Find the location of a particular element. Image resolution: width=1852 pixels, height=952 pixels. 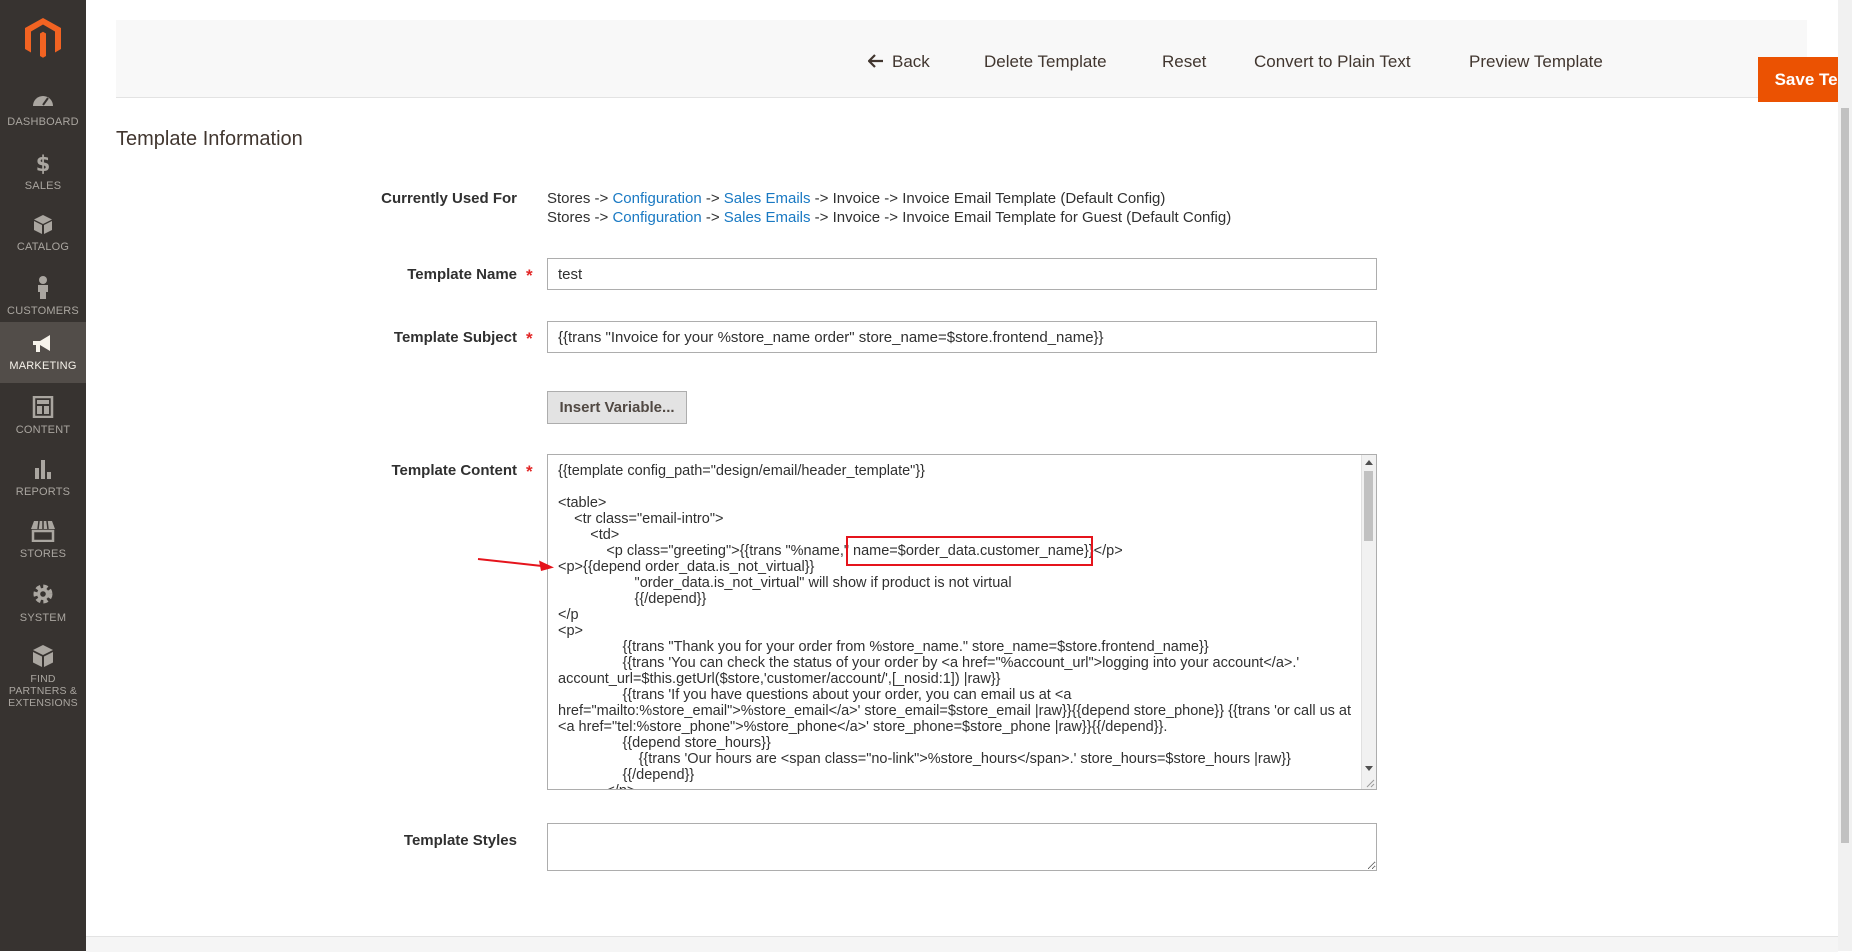

textarea-scrollbar is located at coordinates (1368, 622).